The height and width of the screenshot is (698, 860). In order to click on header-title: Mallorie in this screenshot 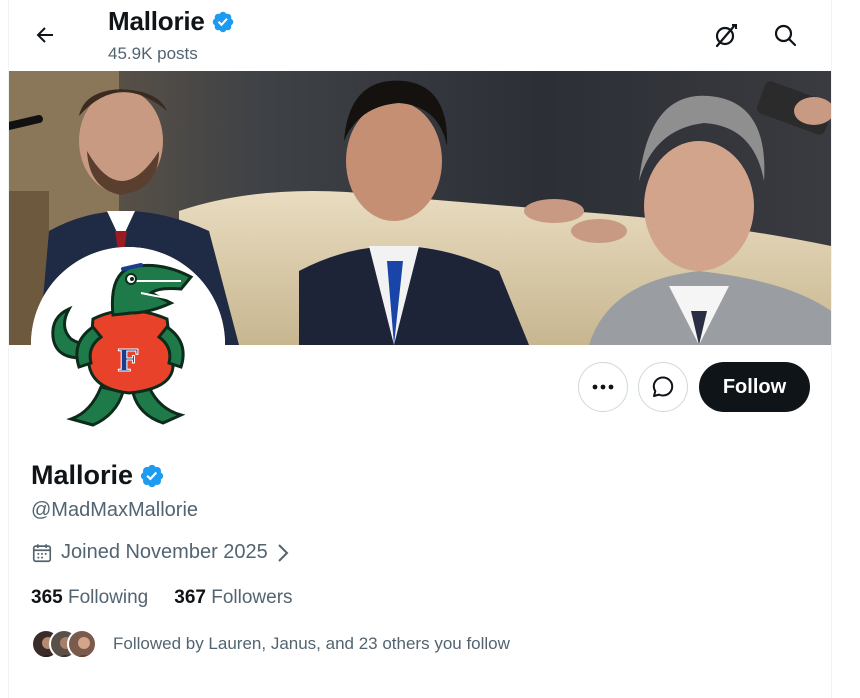, I will do `click(171, 21)`.